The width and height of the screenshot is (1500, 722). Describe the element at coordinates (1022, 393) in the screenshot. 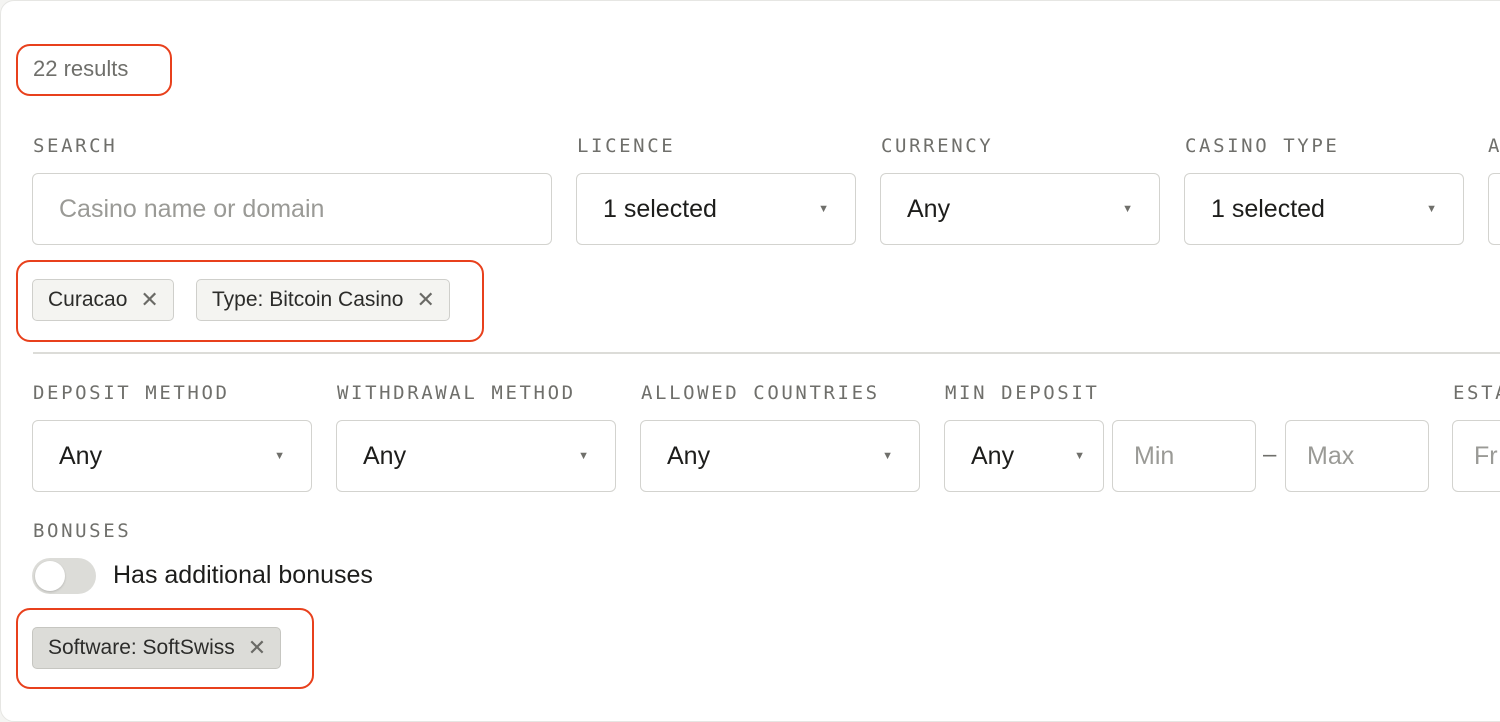

I see `min-deposit-label: MIN DEPOSIT` at that location.